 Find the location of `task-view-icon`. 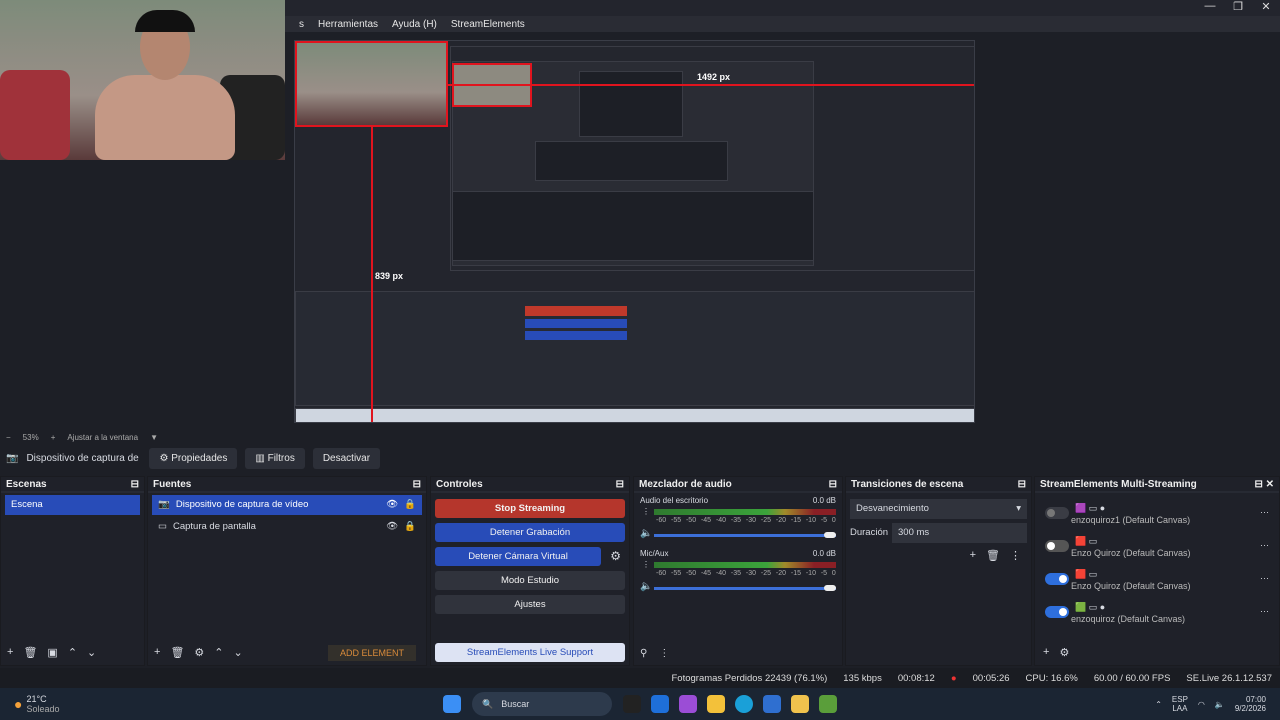

task-view-icon is located at coordinates (632, 704).